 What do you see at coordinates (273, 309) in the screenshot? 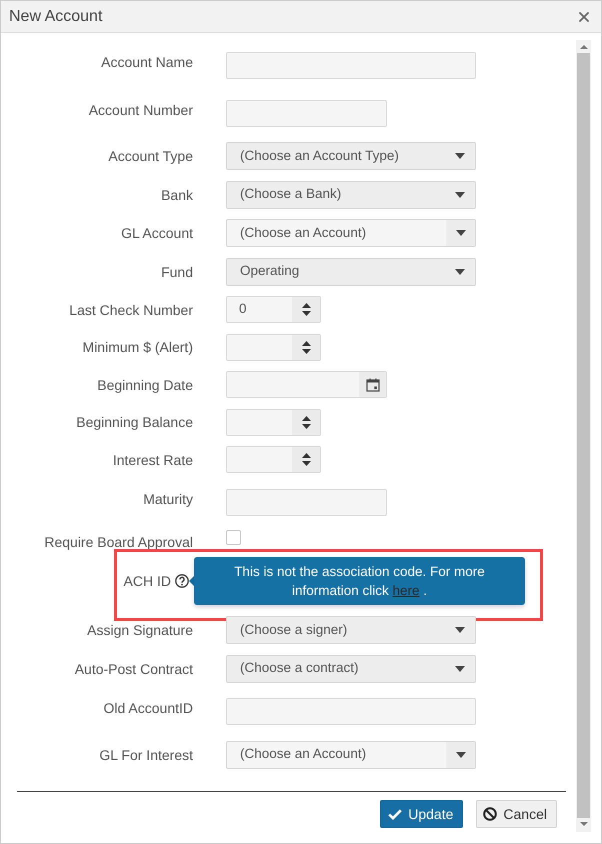
I see `number-field: 0` at bounding box center [273, 309].